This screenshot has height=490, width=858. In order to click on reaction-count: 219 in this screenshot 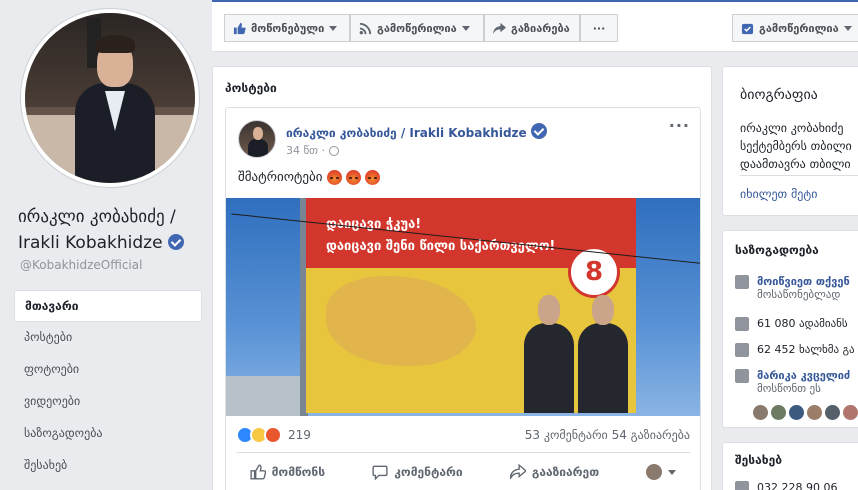, I will do `click(299, 435)`.